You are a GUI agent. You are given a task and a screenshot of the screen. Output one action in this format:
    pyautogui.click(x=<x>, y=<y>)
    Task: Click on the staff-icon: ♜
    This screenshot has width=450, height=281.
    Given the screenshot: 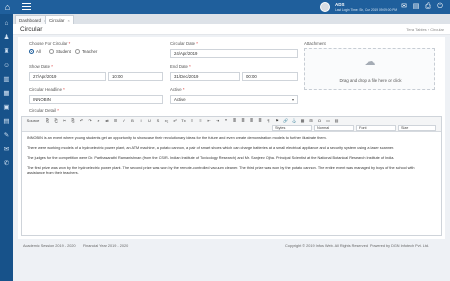 What is the action you would take?
    pyautogui.click(x=6, y=52)
    